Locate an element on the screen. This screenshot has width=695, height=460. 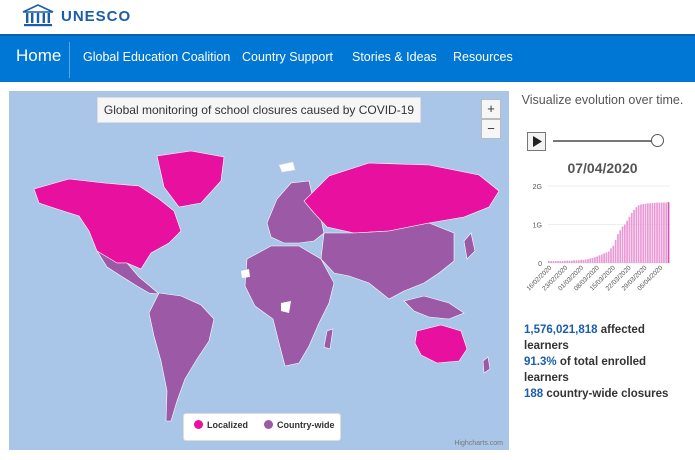
chart-y-tick-label: 2G is located at coordinates (537, 187).